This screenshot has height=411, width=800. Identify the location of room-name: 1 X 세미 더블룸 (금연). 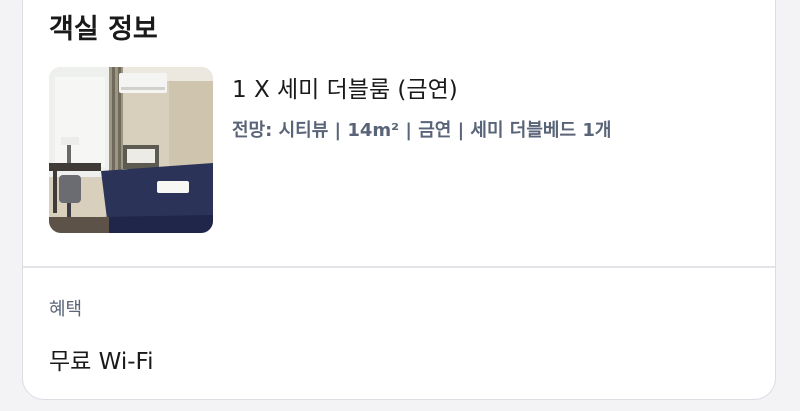
(345, 87).